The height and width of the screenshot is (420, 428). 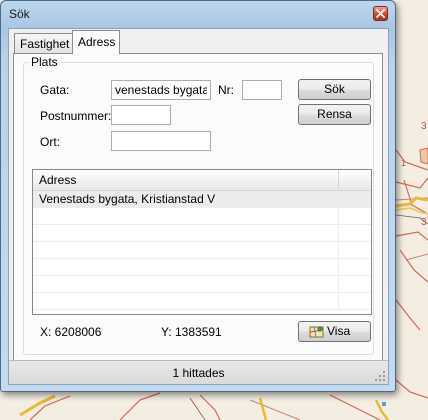 What do you see at coordinates (96, 42) in the screenshot?
I see `tab-adress: Adress` at bounding box center [96, 42].